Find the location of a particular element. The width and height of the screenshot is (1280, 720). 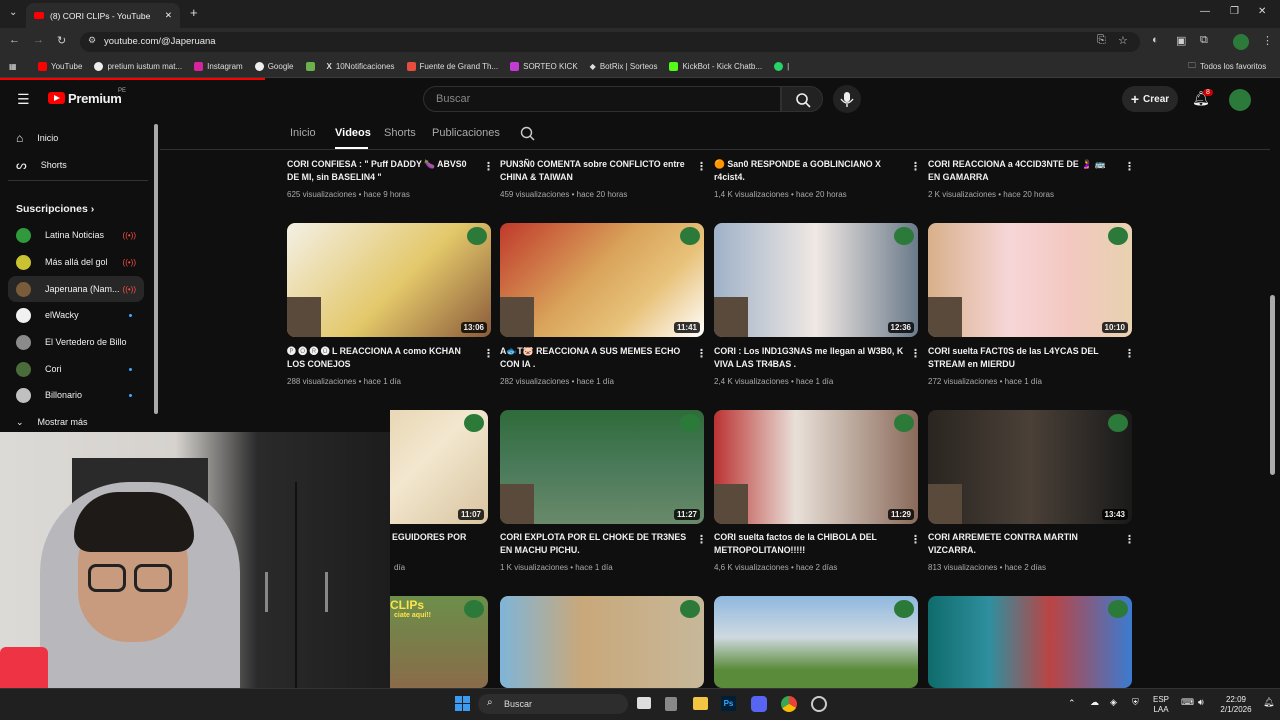

video-thumbnail: 11:29 is located at coordinates (816, 467).